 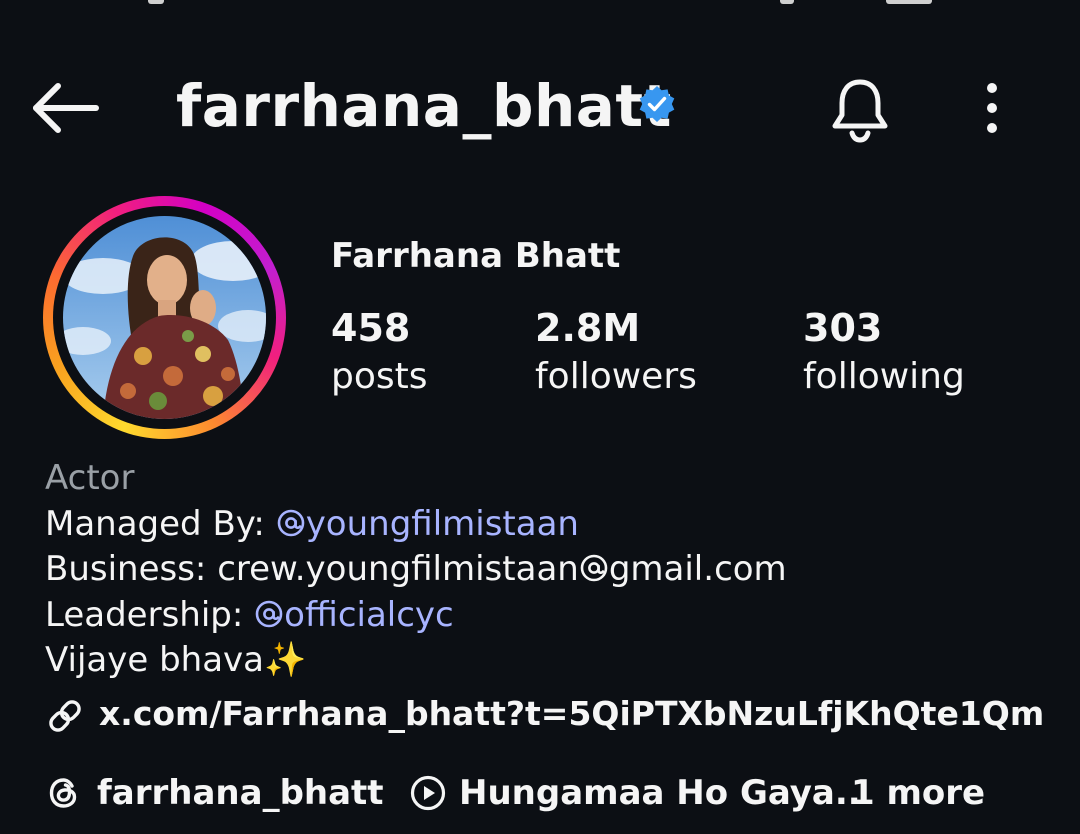 I want to click on profile-chips: farrhana_bhatt Hungamaa Ho Gaya.. 1 more, so click(x=550, y=793).